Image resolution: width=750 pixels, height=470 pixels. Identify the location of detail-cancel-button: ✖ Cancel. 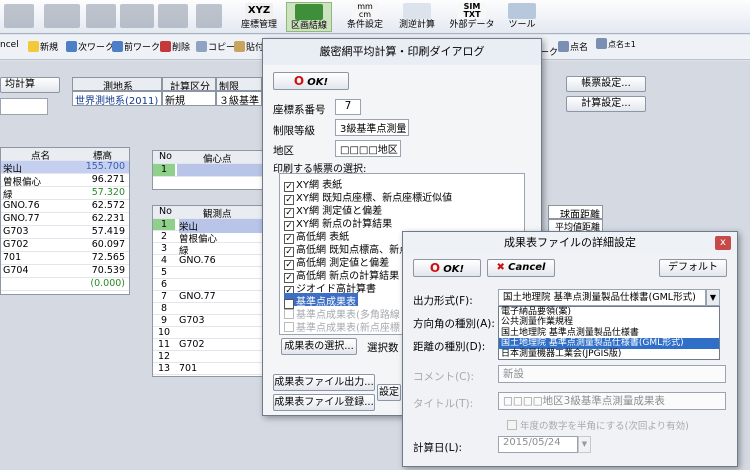
(521, 268).